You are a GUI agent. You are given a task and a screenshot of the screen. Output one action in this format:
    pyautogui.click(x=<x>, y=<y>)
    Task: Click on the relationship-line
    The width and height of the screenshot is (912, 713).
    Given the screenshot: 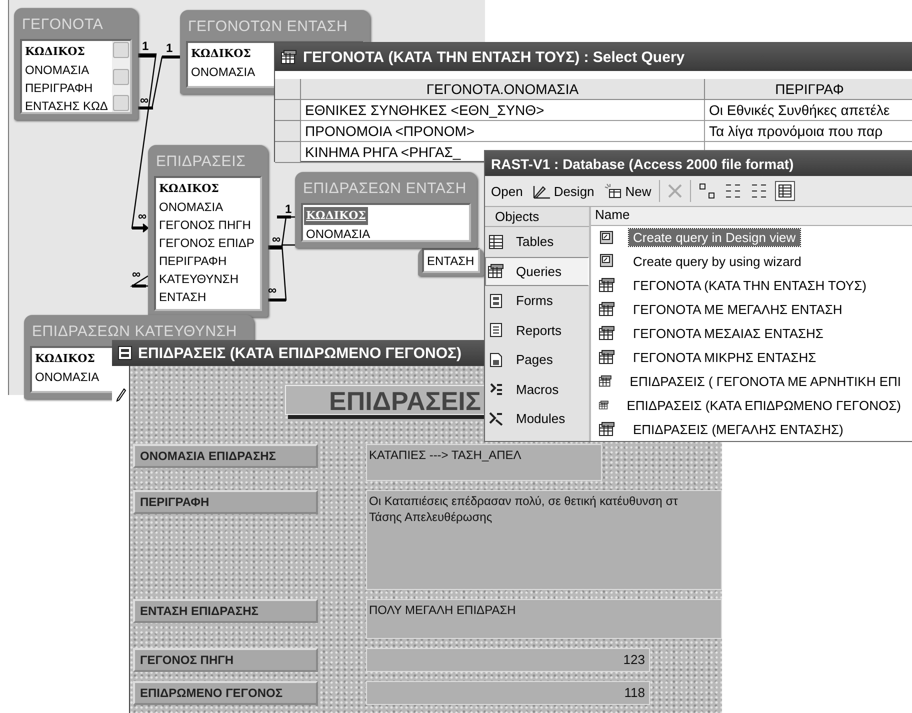 What is the action you would take?
    pyautogui.click(x=139, y=282)
    